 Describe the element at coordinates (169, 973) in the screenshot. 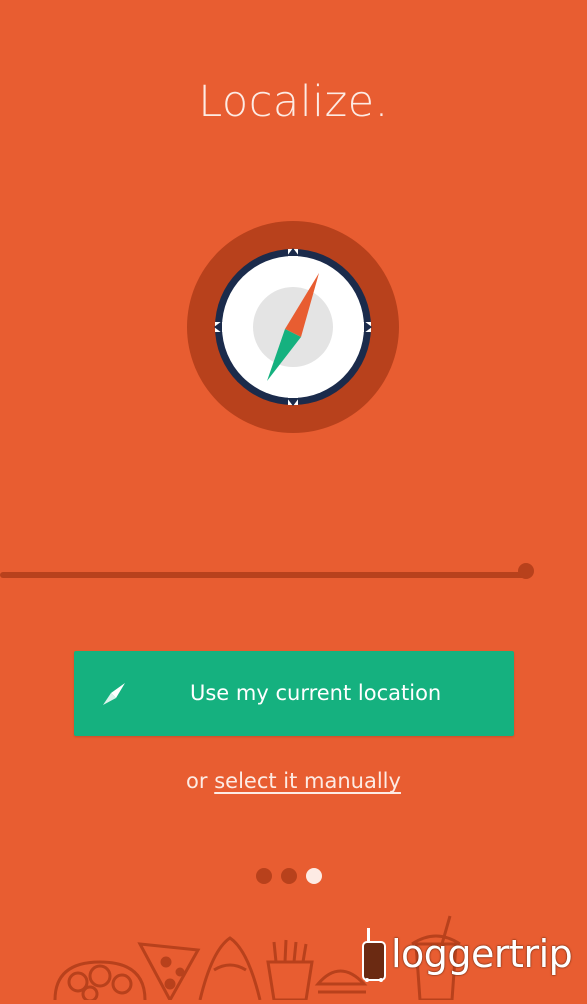

I see `pizza-slice-icon` at that location.